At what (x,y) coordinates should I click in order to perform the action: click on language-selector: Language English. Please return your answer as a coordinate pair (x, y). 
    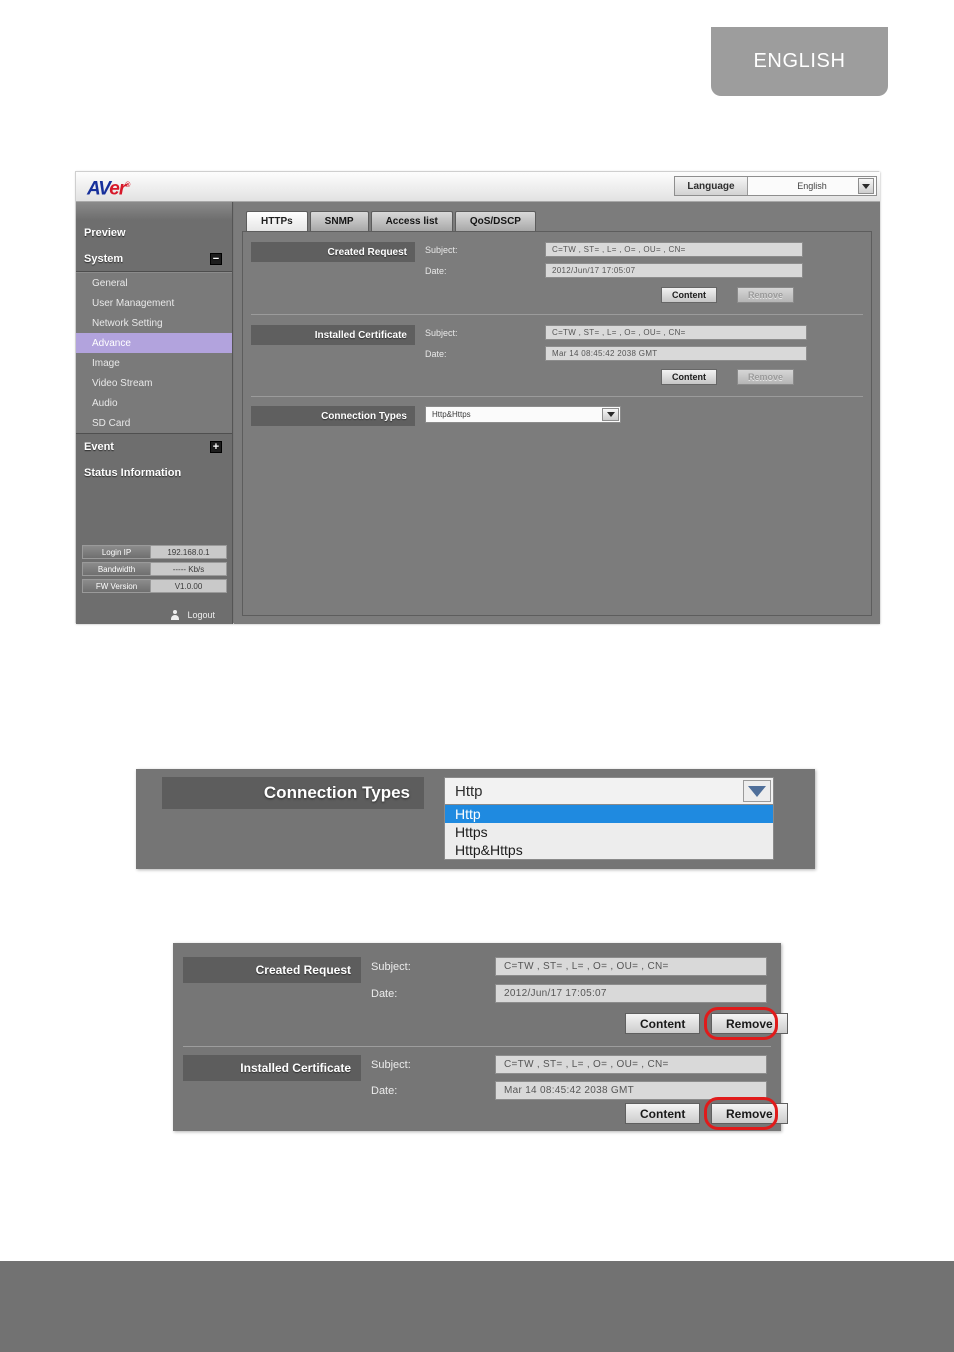
    Looking at the image, I should click on (775, 186).